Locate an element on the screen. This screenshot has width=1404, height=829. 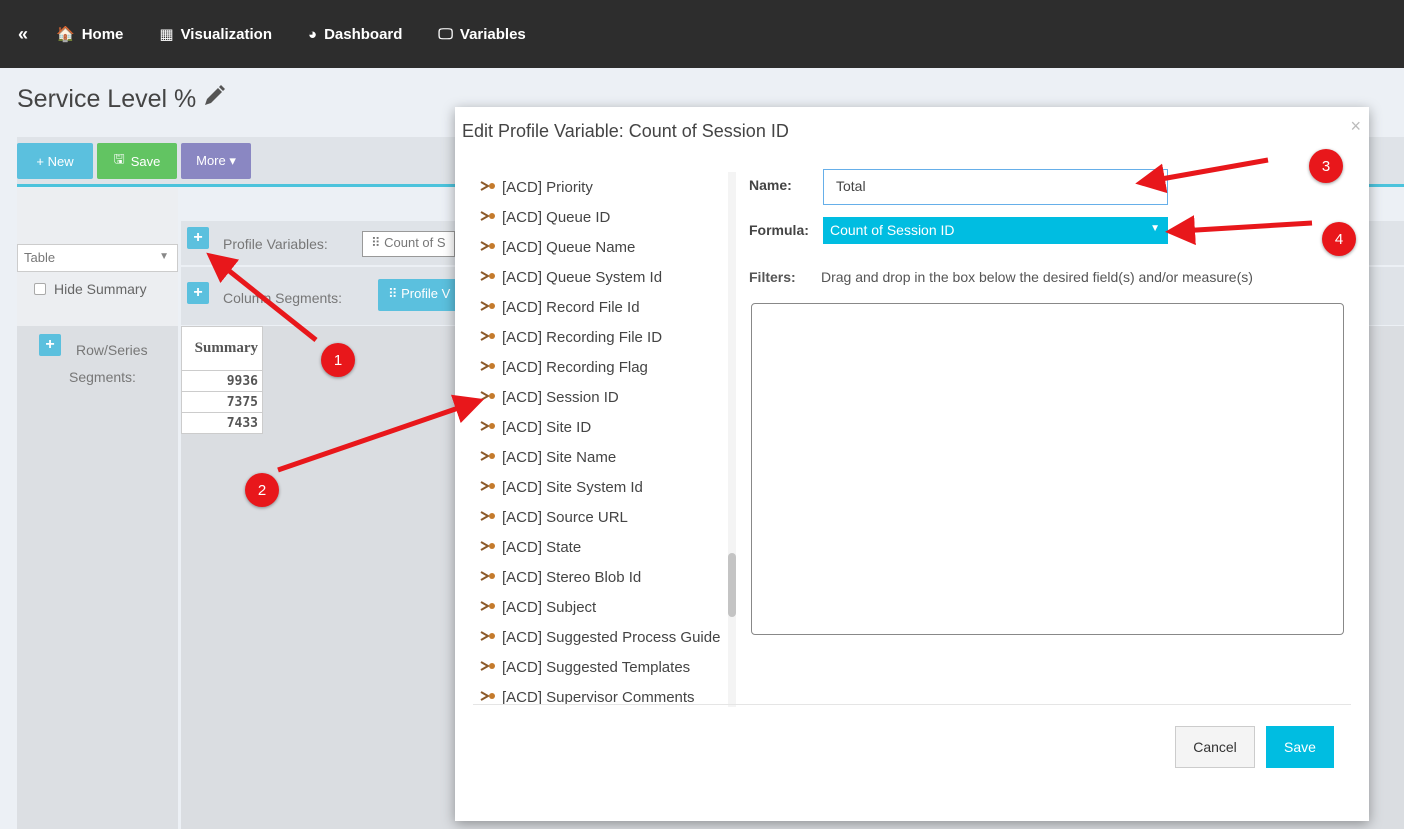
summary-header: Summary is located at coordinates (222, 348).